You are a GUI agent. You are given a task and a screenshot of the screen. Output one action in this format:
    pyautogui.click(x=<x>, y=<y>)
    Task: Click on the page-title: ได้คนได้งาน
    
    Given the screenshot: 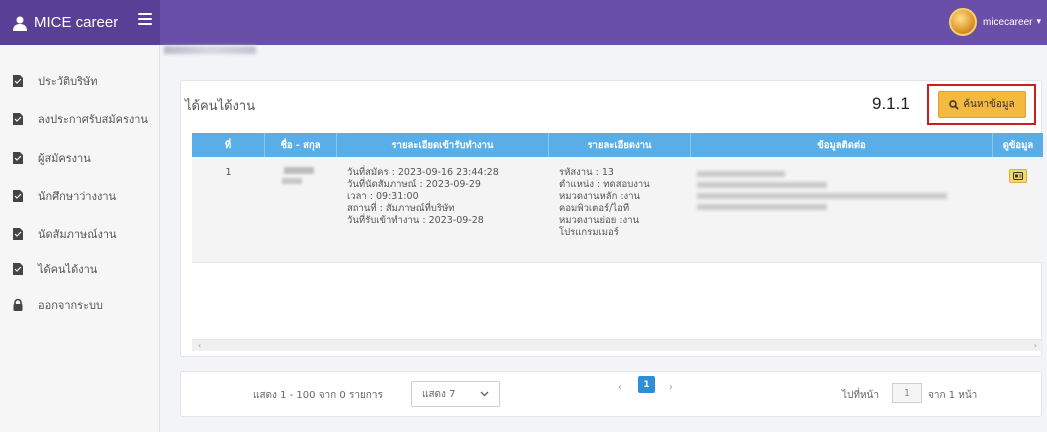 What is the action you would take?
    pyautogui.click(x=220, y=106)
    